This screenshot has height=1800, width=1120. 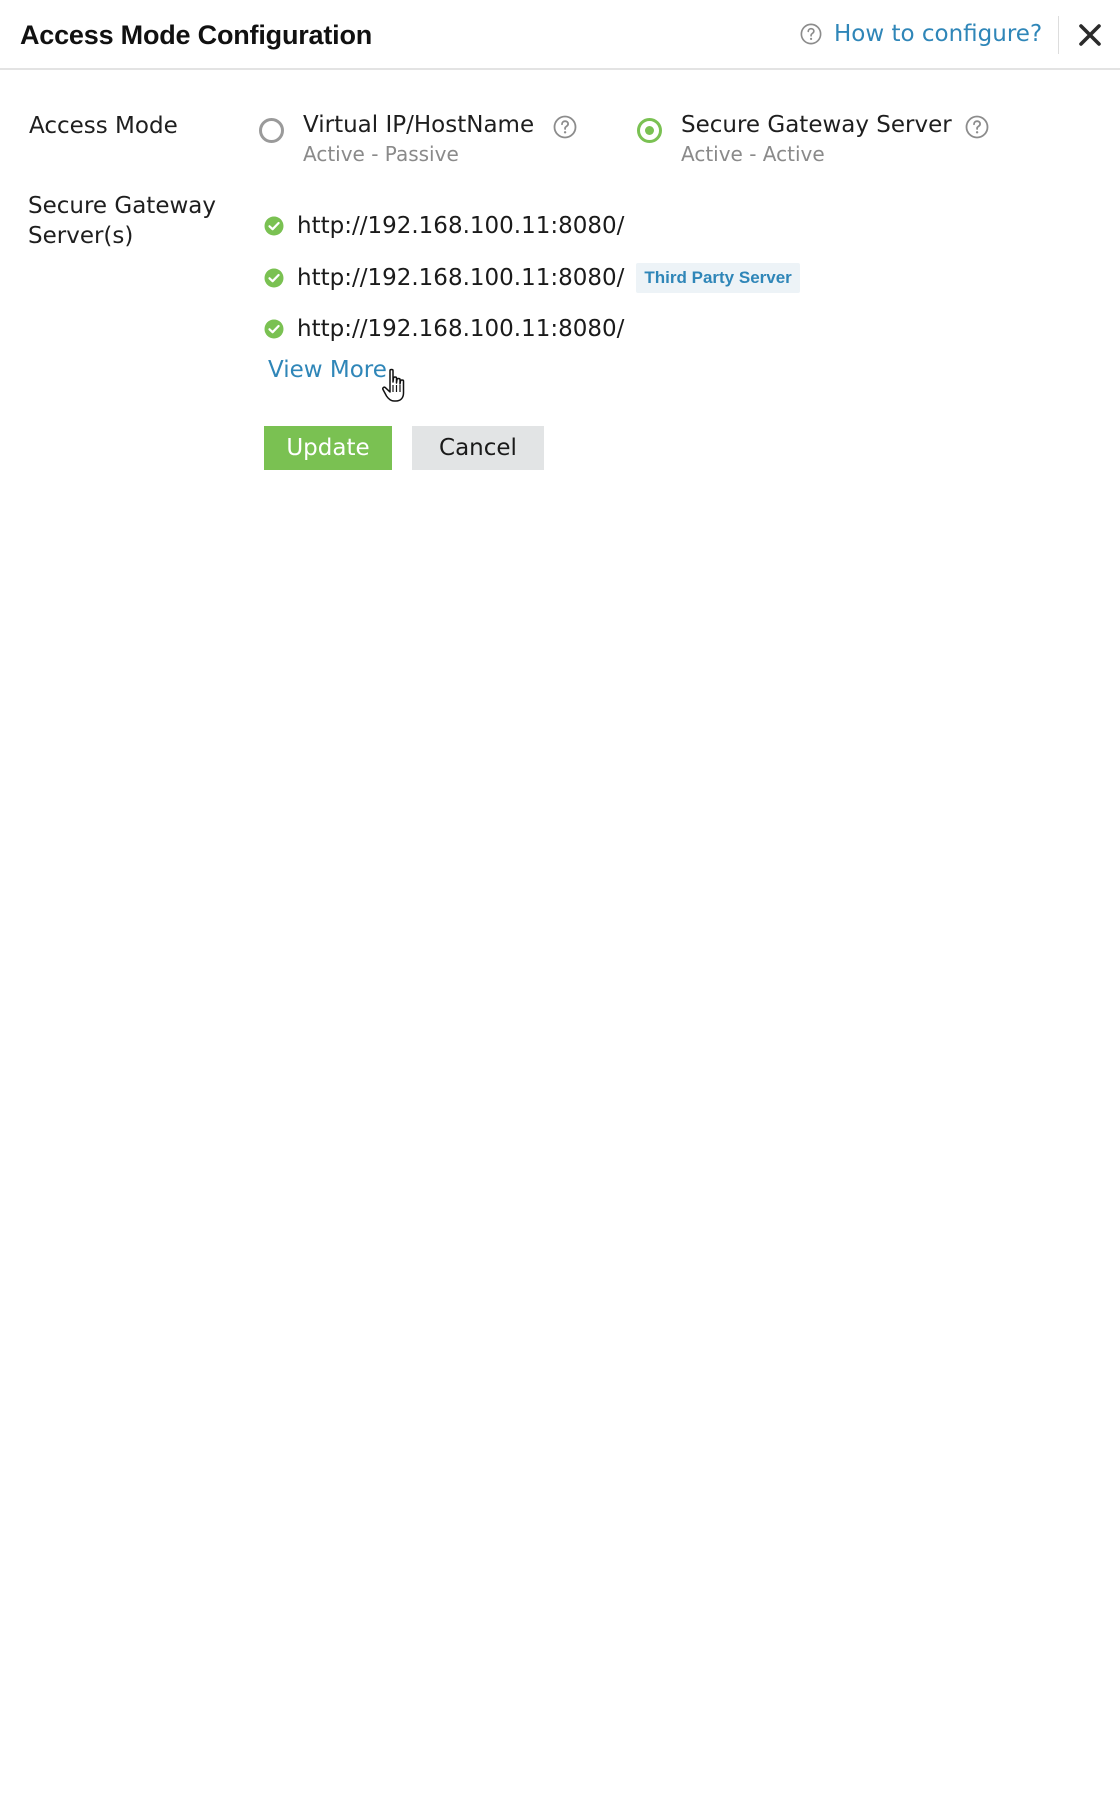 I want to click on how-to-configure-link: How to configure?, so click(x=921, y=34).